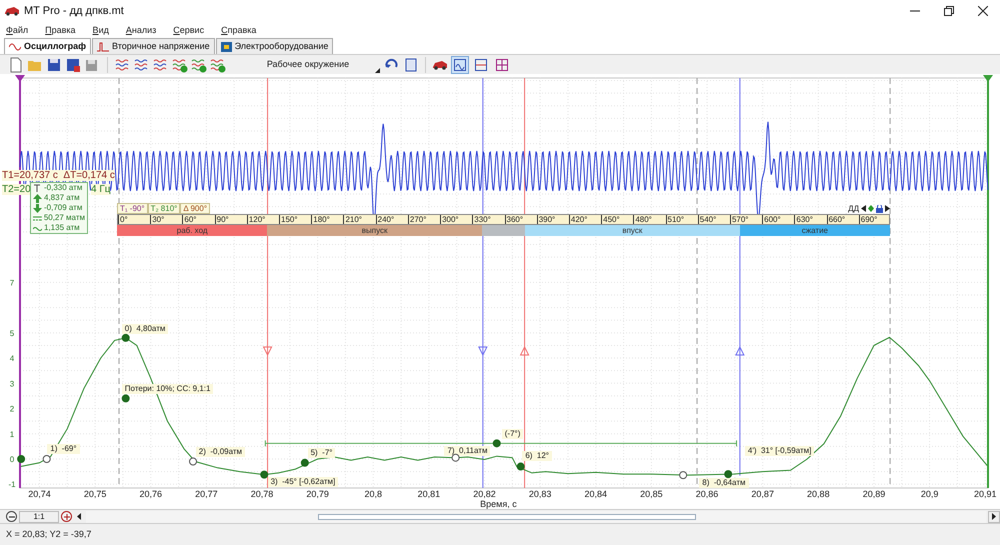 The image size is (1000, 545). I want to click on window-title: MT Pro - дд дпкв.mt, so click(74, 11).